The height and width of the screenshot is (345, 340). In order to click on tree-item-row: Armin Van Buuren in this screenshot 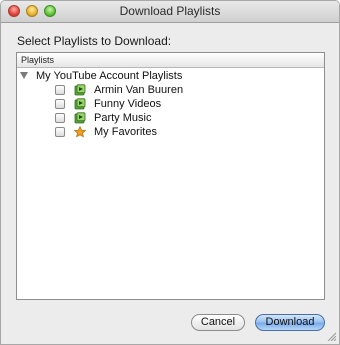, I will do `click(170, 90)`.